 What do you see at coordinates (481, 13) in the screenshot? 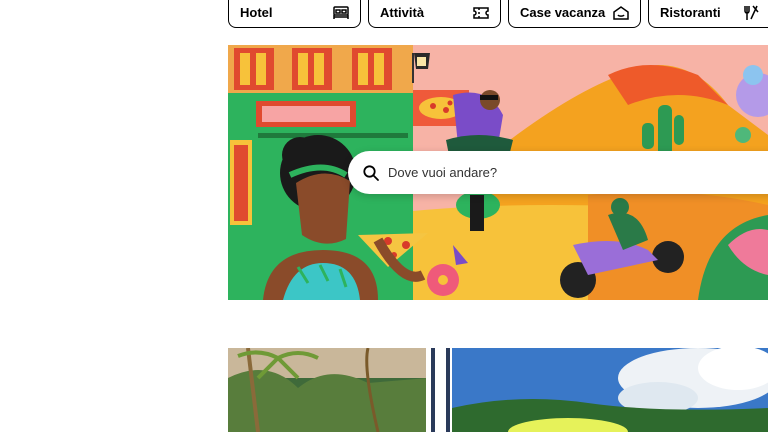
I see `ticket-icon` at bounding box center [481, 13].